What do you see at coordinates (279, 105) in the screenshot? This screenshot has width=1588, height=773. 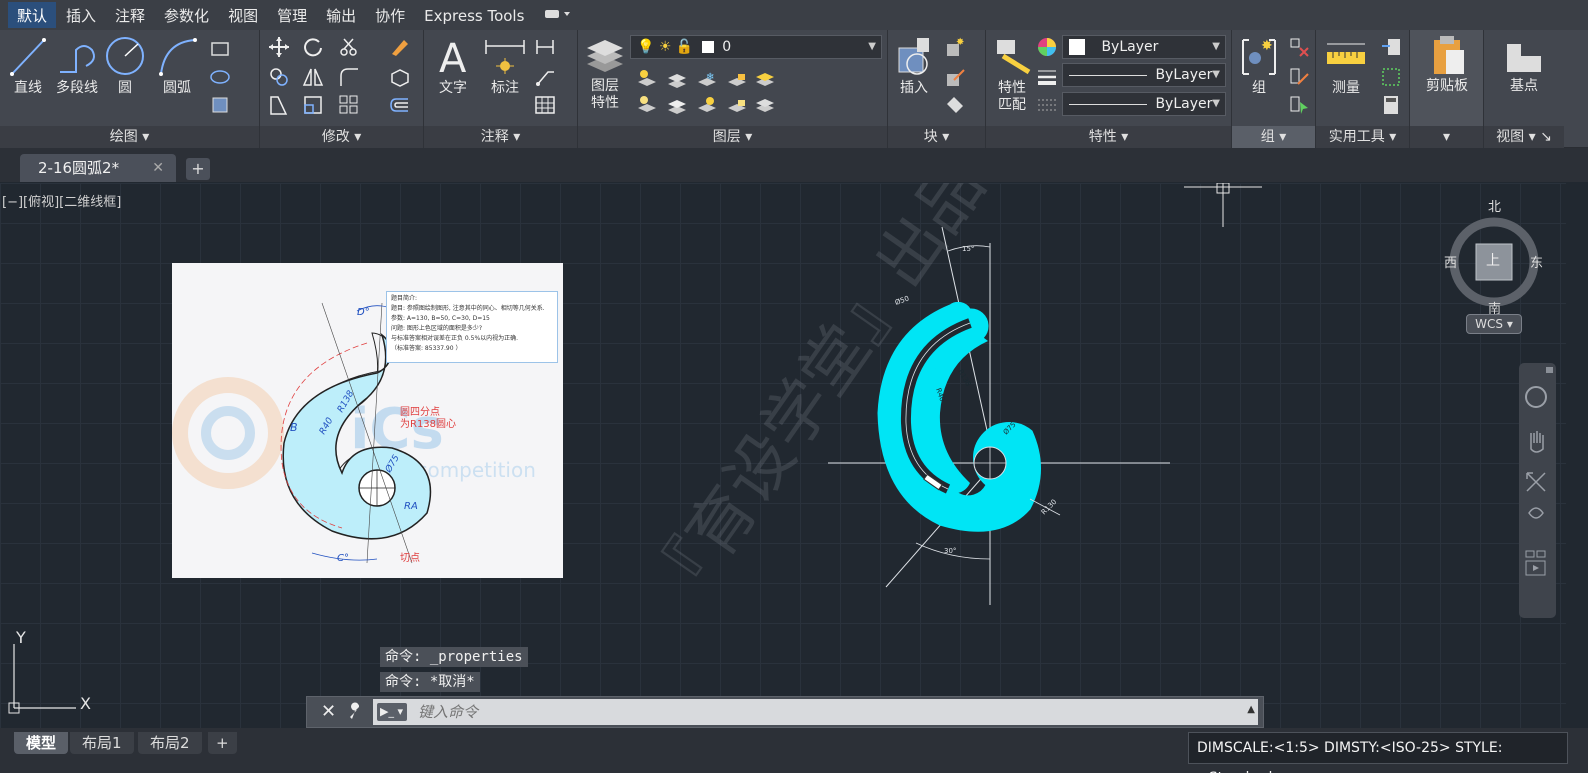 I see `stretch-icon` at bounding box center [279, 105].